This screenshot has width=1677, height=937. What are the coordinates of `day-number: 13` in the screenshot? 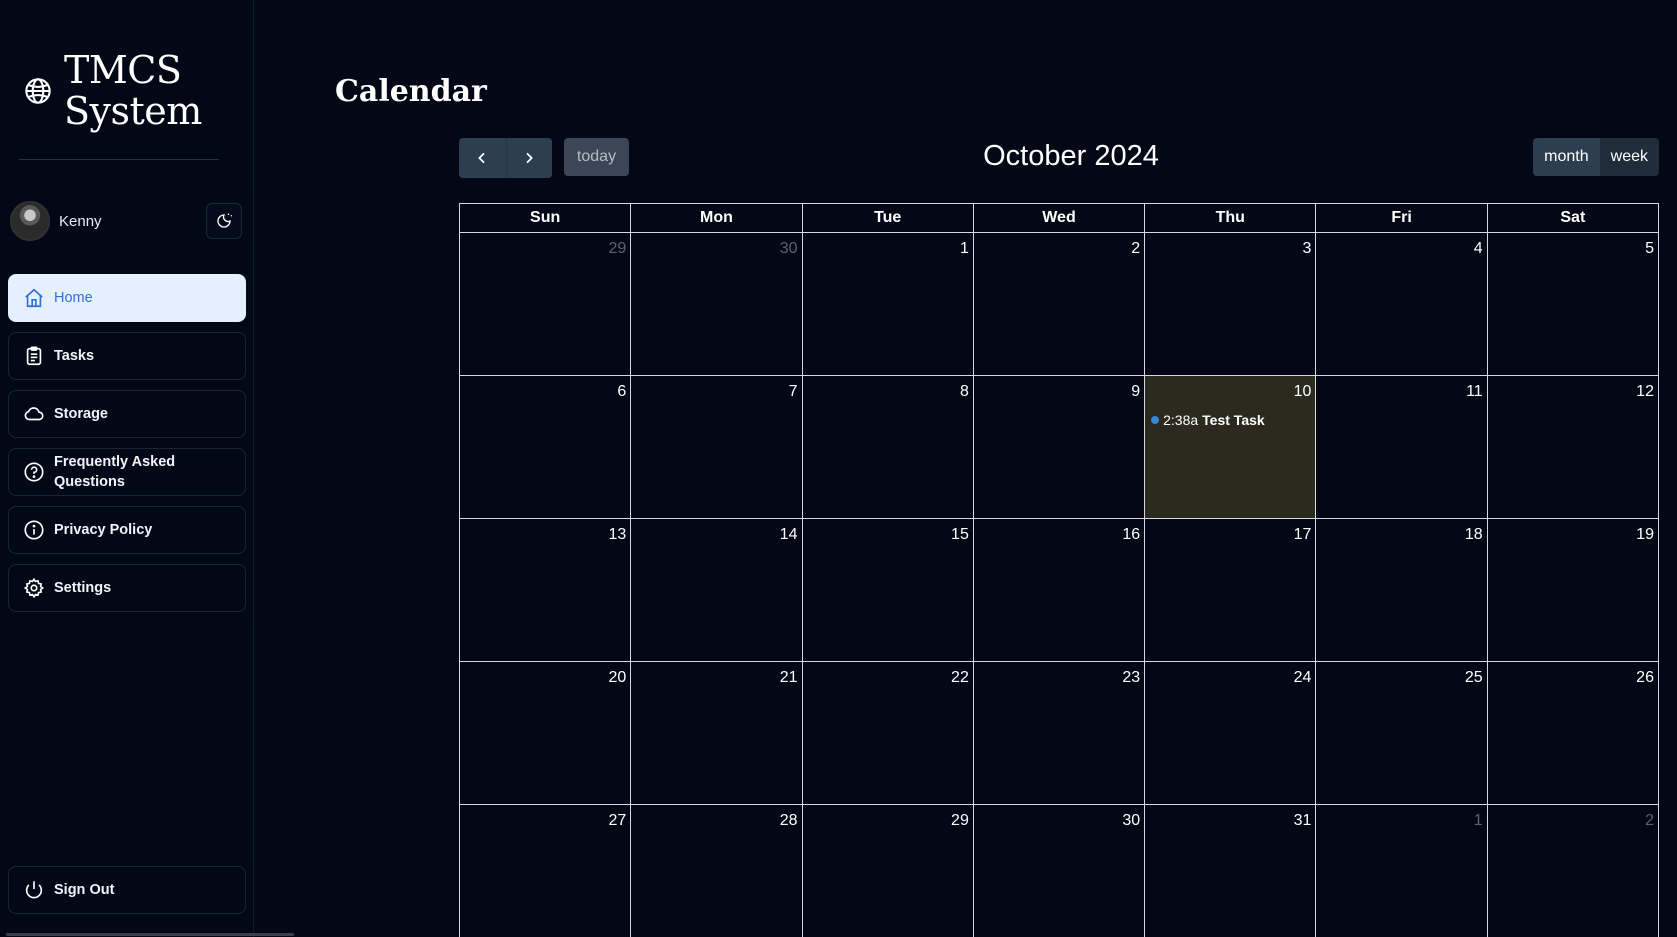 It's located at (617, 535).